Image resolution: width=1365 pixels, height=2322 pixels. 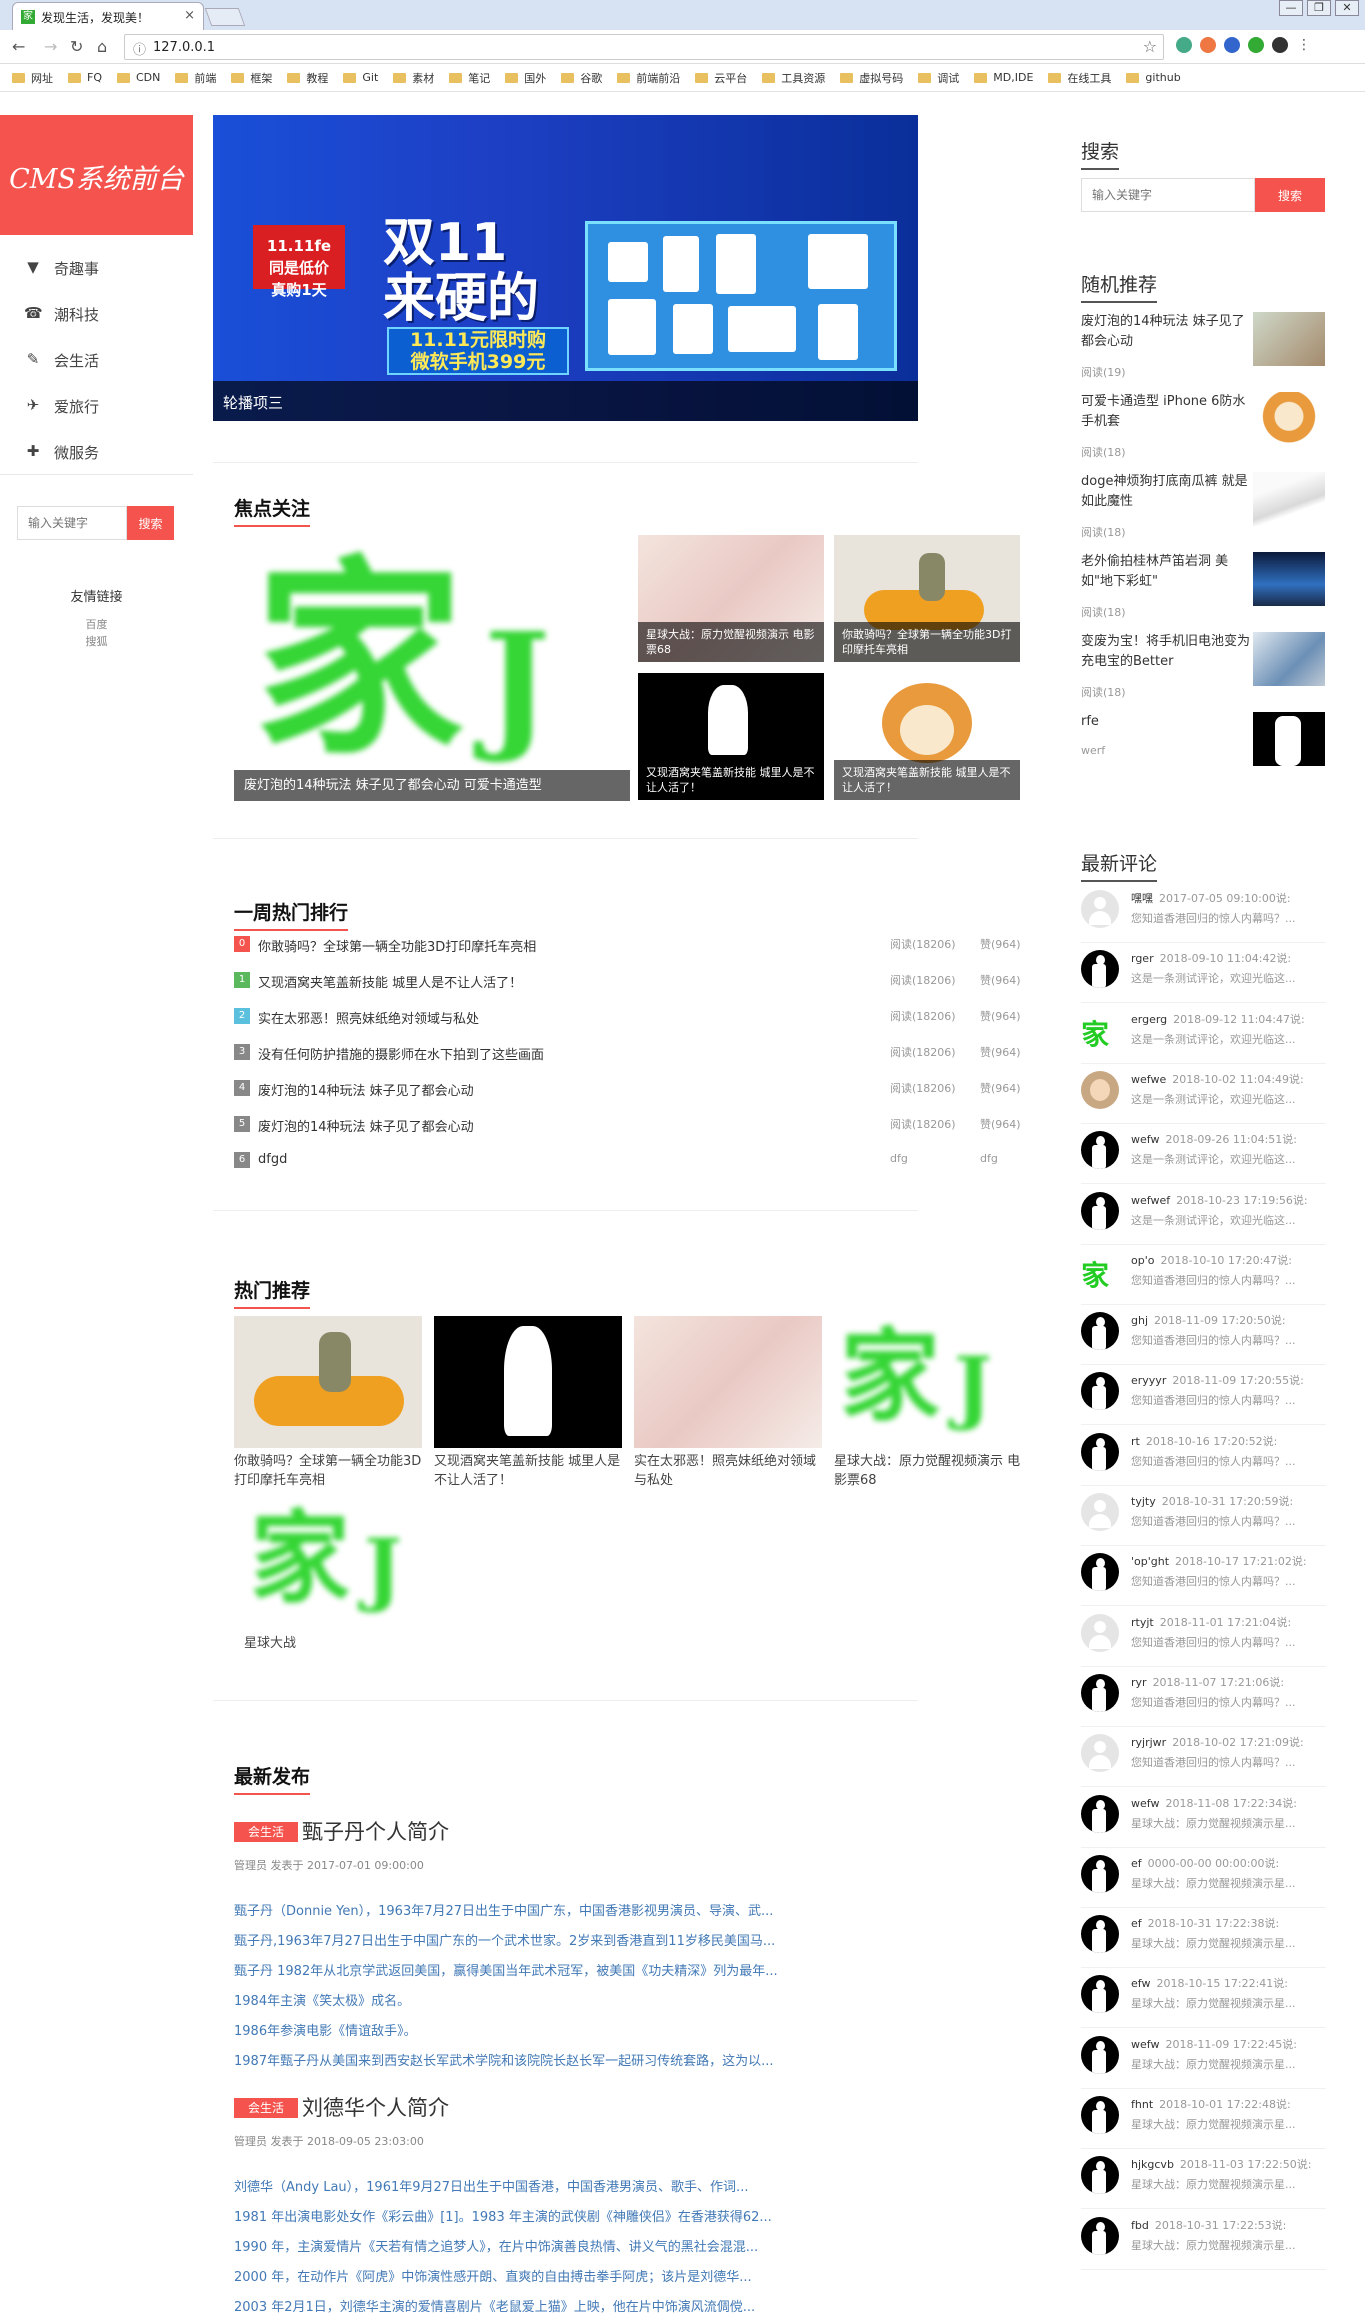 I want to click on comment-author: efw, so click(x=1140, y=1983).